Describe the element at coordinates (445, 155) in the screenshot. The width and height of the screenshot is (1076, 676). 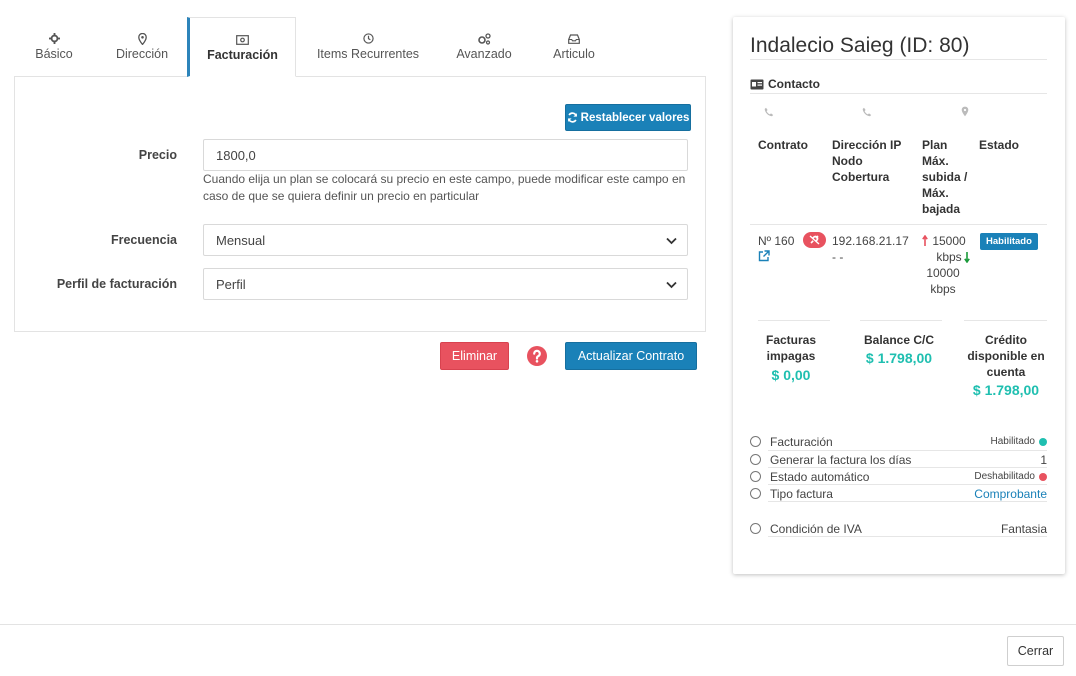
I see `price-input: 1800,0` at that location.